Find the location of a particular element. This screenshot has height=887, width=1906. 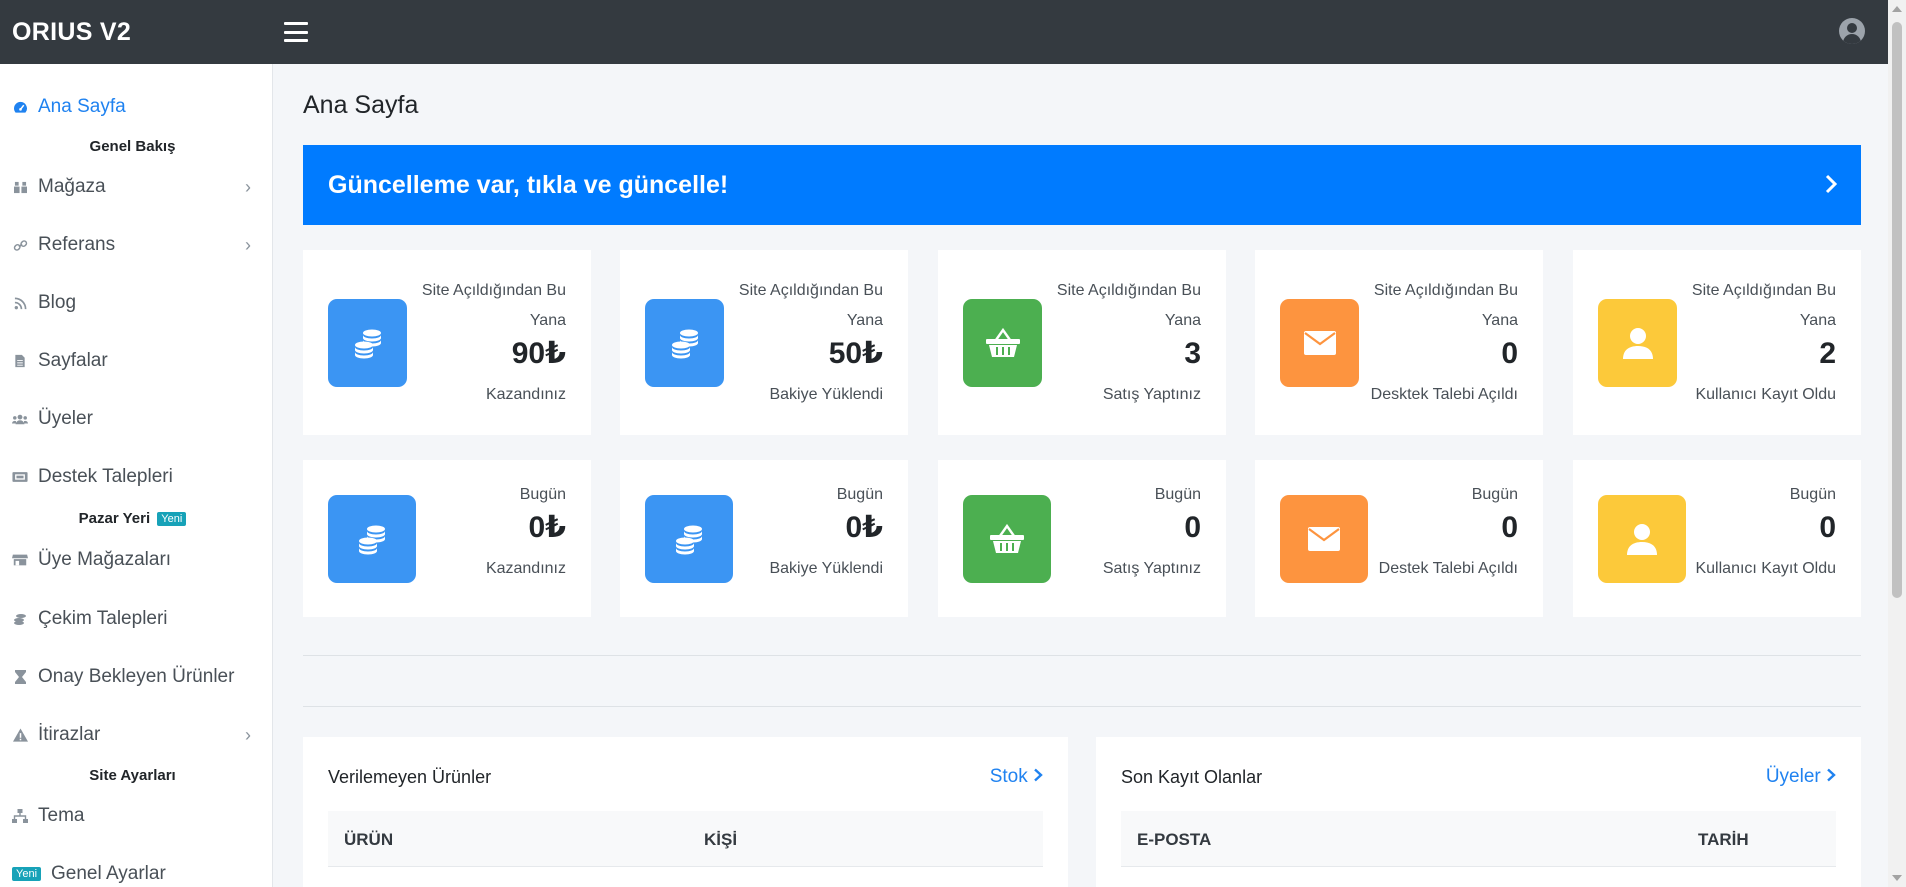

sidebar-item-label: Genel Ayarlar is located at coordinates (108, 873).